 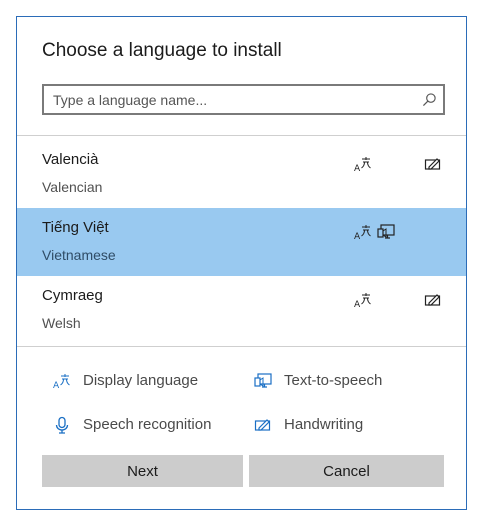 What do you see at coordinates (75, 227) in the screenshot?
I see `language-native-name: Tiếng Việt` at bounding box center [75, 227].